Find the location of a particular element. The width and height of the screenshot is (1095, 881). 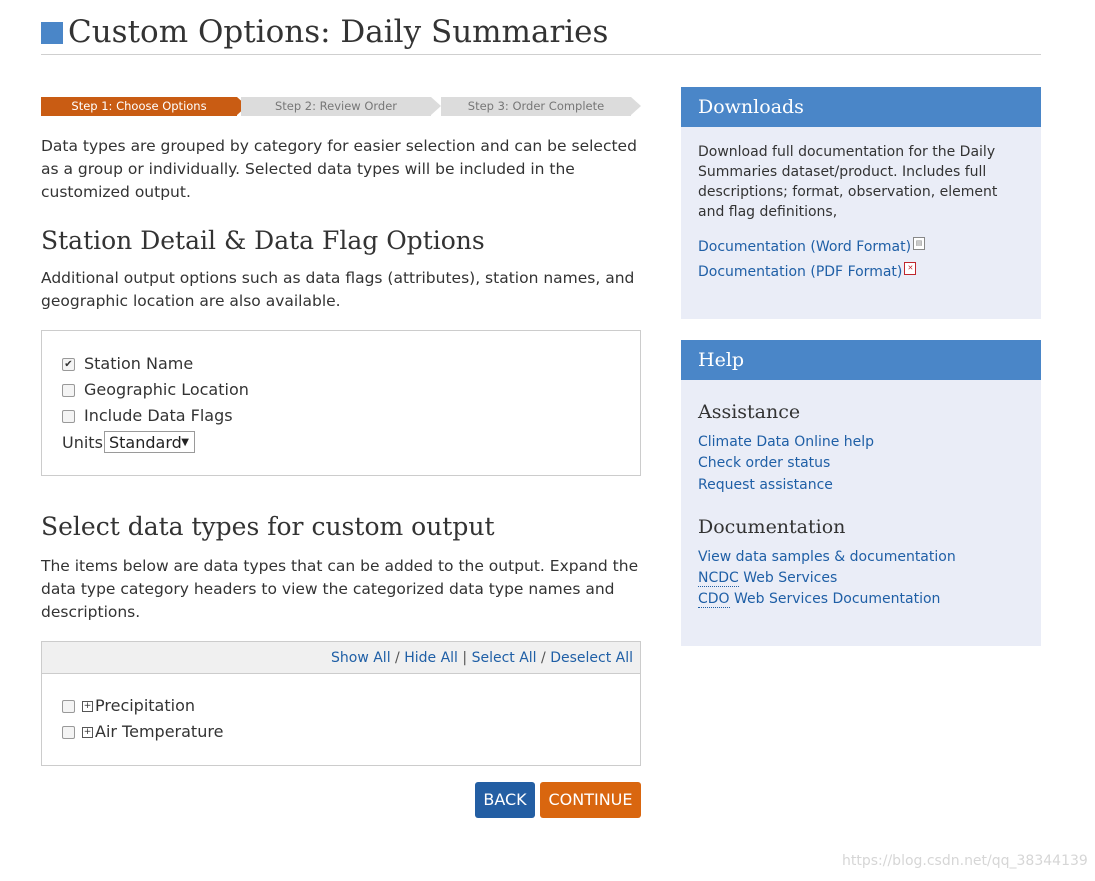

page-title: Custom Options: Daily Summaries is located at coordinates (338, 32).